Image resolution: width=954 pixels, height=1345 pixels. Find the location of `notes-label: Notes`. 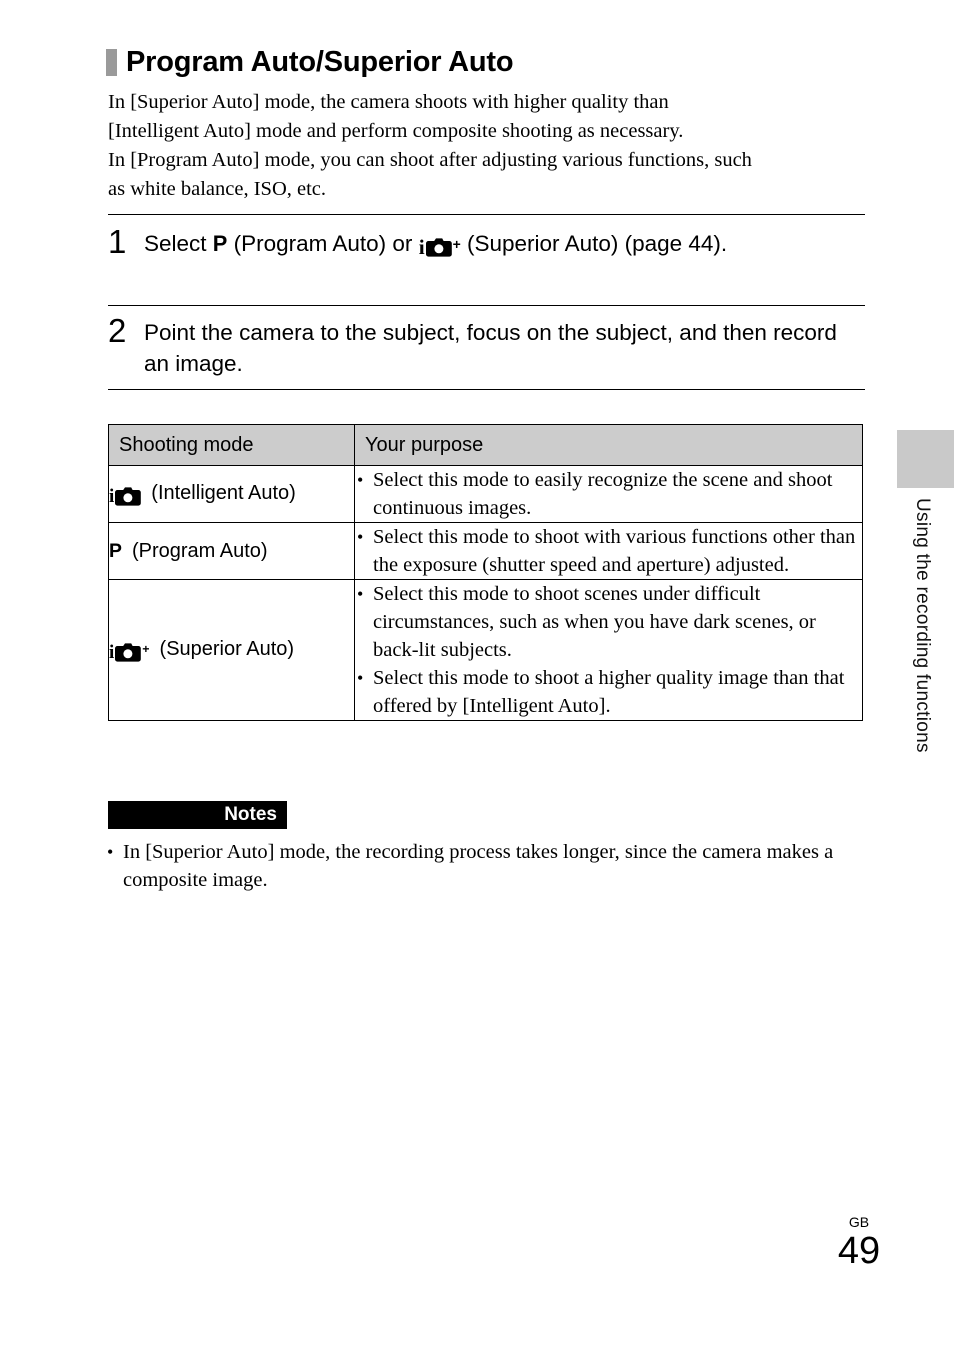

notes-label: Notes is located at coordinates (250, 814).